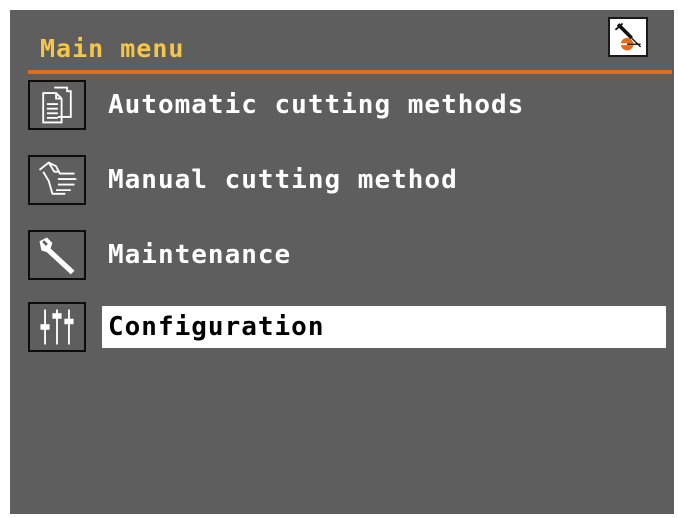 The height and width of the screenshot is (518, 678). What do you see at coordinates (57, 180) in the screenshot?
I see `hand-icon` at bounding box center [57, 180].